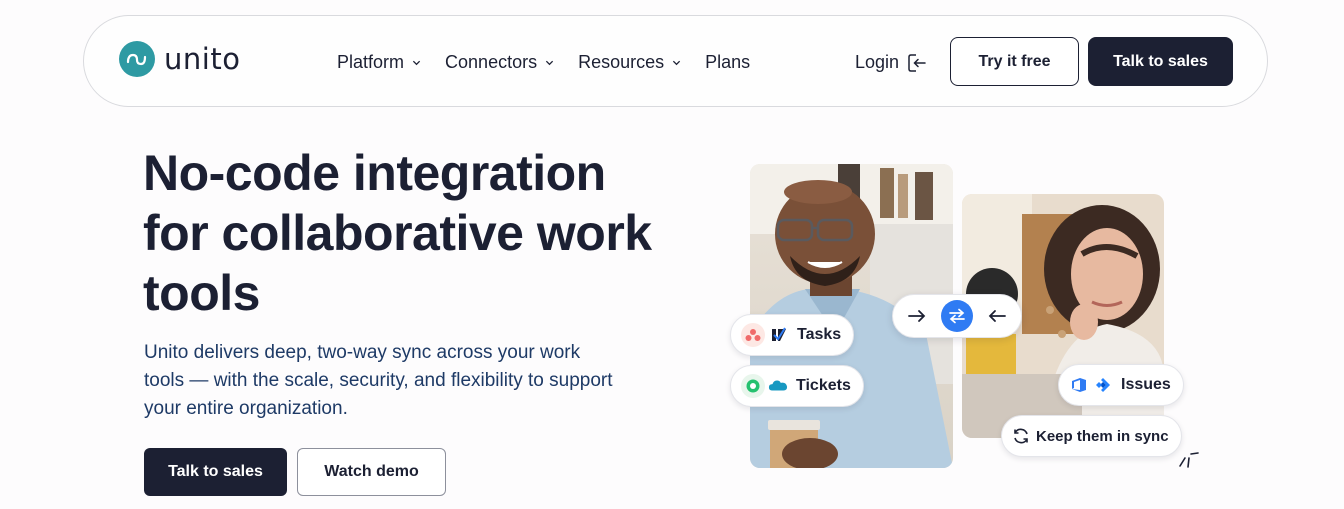  What do you see at coordinates (778, 386) in the screenshot?
I see `salesforce-icon` at bounding box center [778, 386].